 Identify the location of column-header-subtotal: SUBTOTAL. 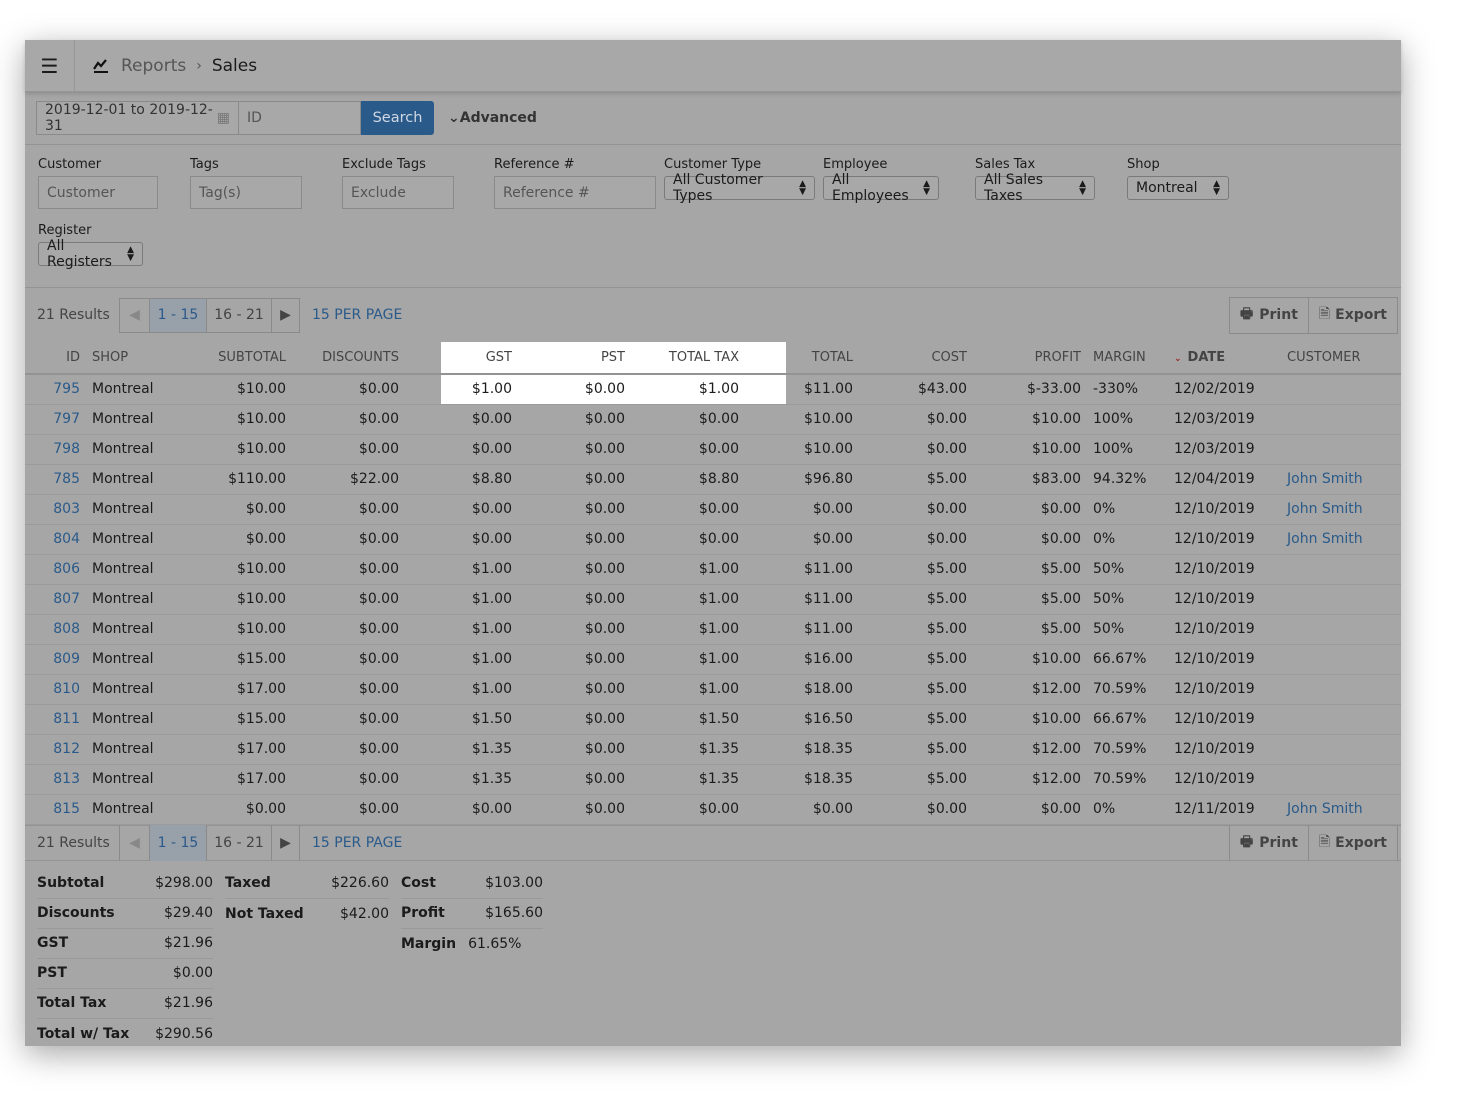
(239, 358).